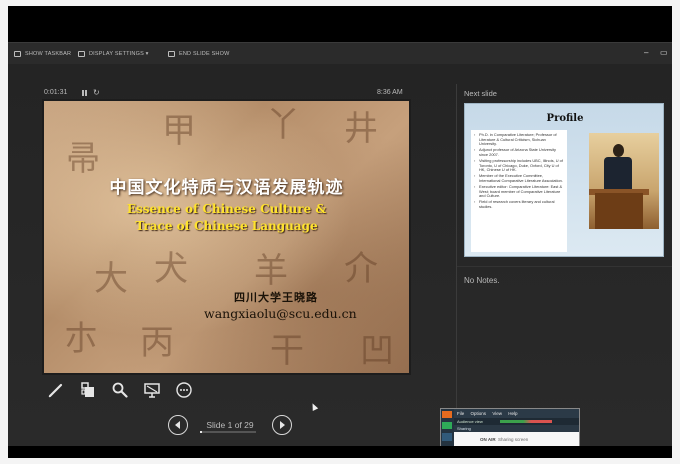  I want to click on clock: 8:36 AM, so click(390, 92).